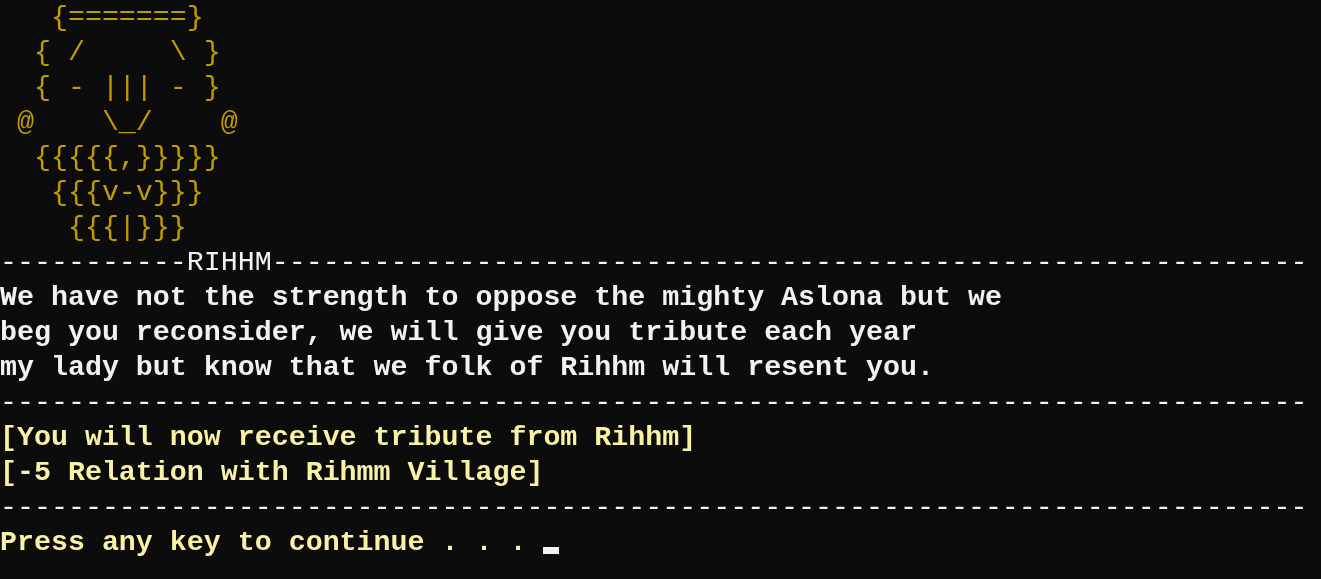  Describe the element at coordinates (458, 332) in the screenshot. I see `dialogue-line: beg you reconsider, we will give you tribute each year` at that location.